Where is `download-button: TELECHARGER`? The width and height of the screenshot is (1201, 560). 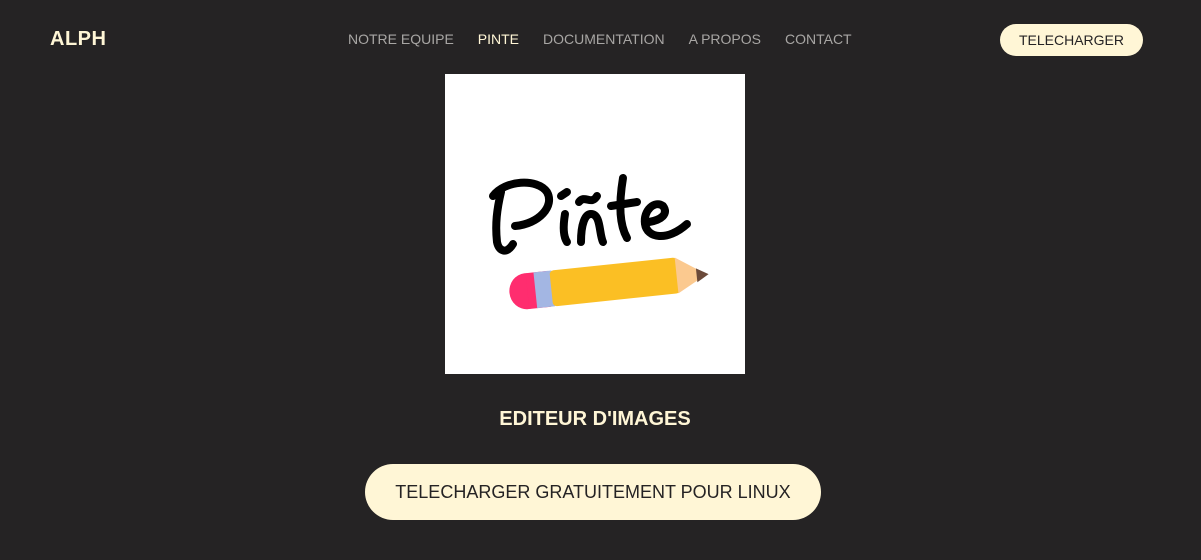 download-button: TELECHARGER is located at coordinates (1071, 40).